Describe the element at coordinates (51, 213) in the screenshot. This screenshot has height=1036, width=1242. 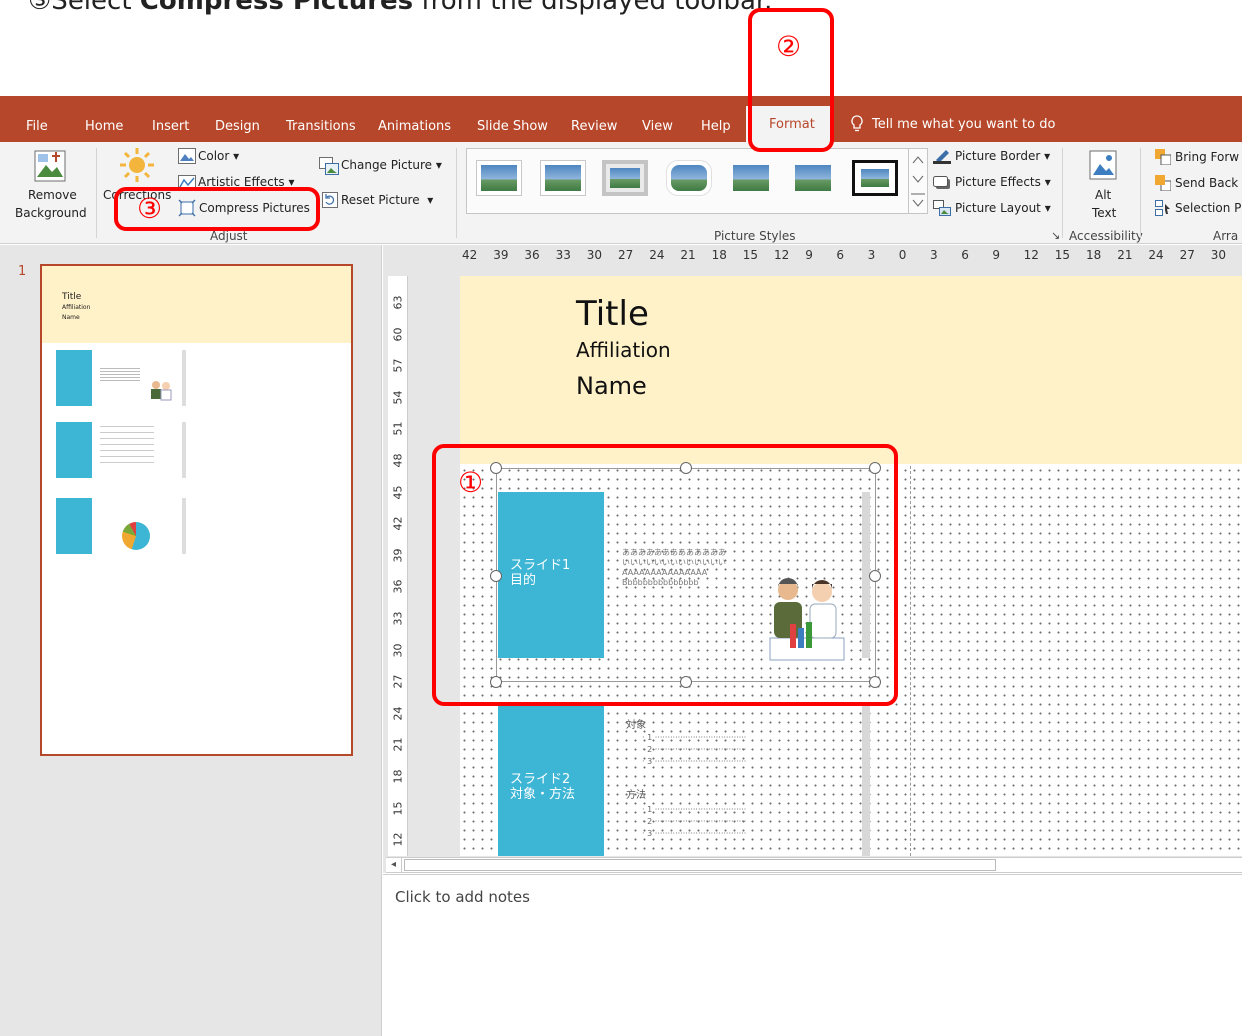
I see `remove-background-label-2: Background` at that location.